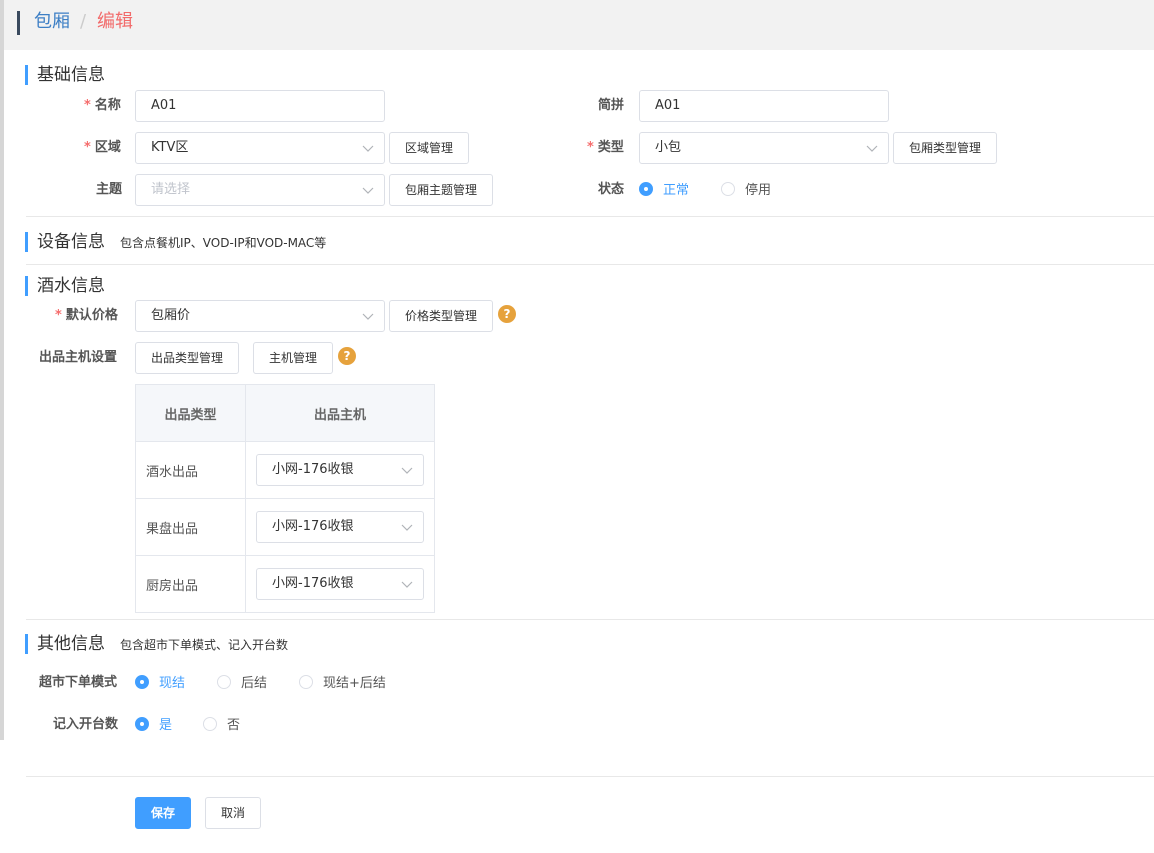  I want to click on section-subtitle-other: 包含超市下单模式、记入开台数, so click(204, 645).